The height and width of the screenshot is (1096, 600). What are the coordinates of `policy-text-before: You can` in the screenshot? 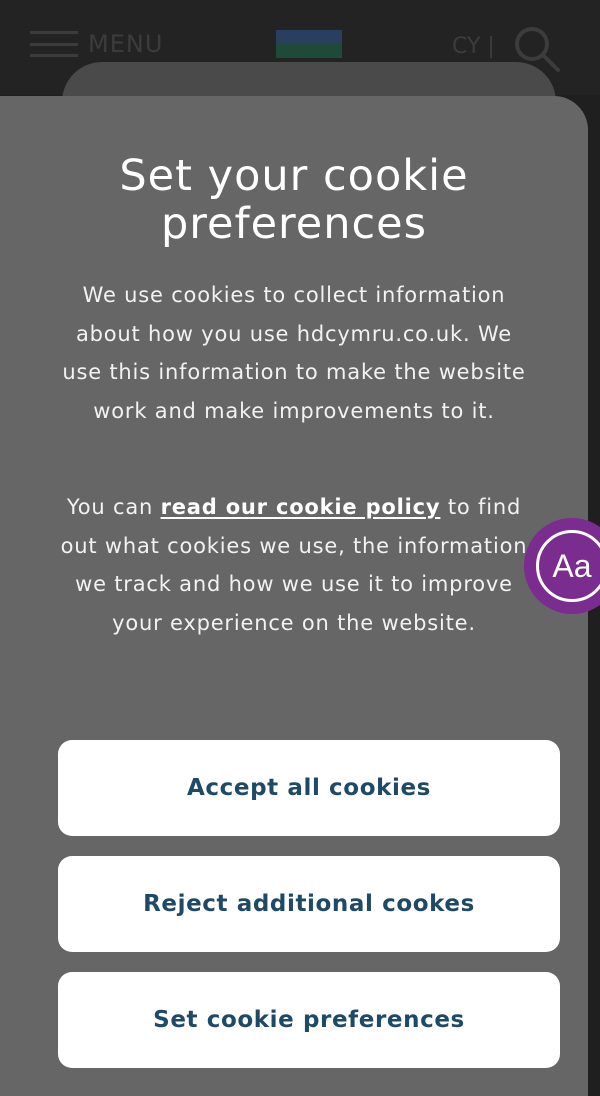 It's located at (113, 507).